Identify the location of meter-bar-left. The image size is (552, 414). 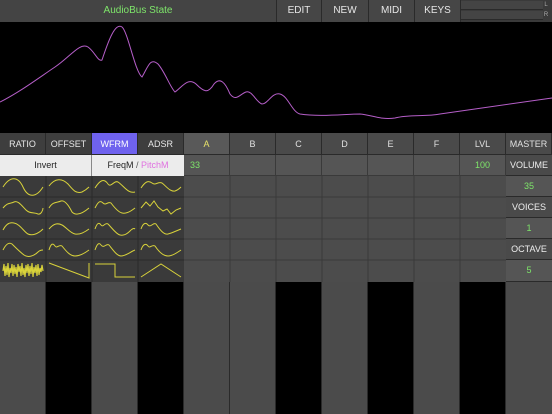
(502, 5).